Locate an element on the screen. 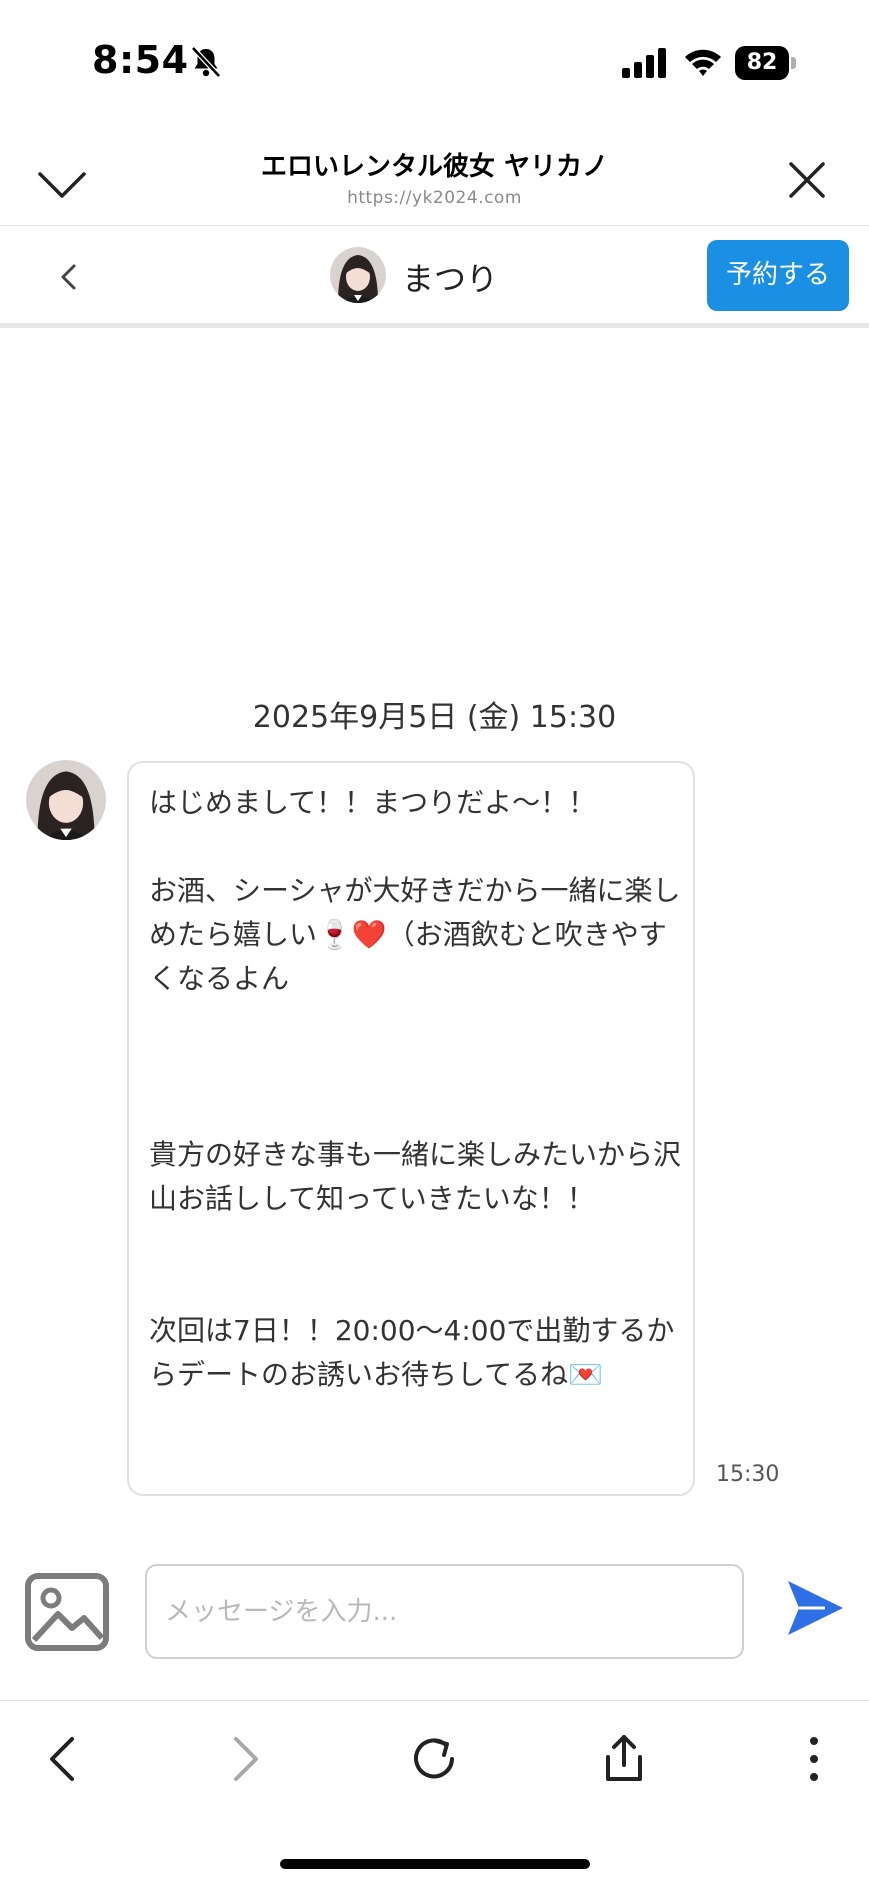  browser-toolbar is located at coordinates (434, 1792).